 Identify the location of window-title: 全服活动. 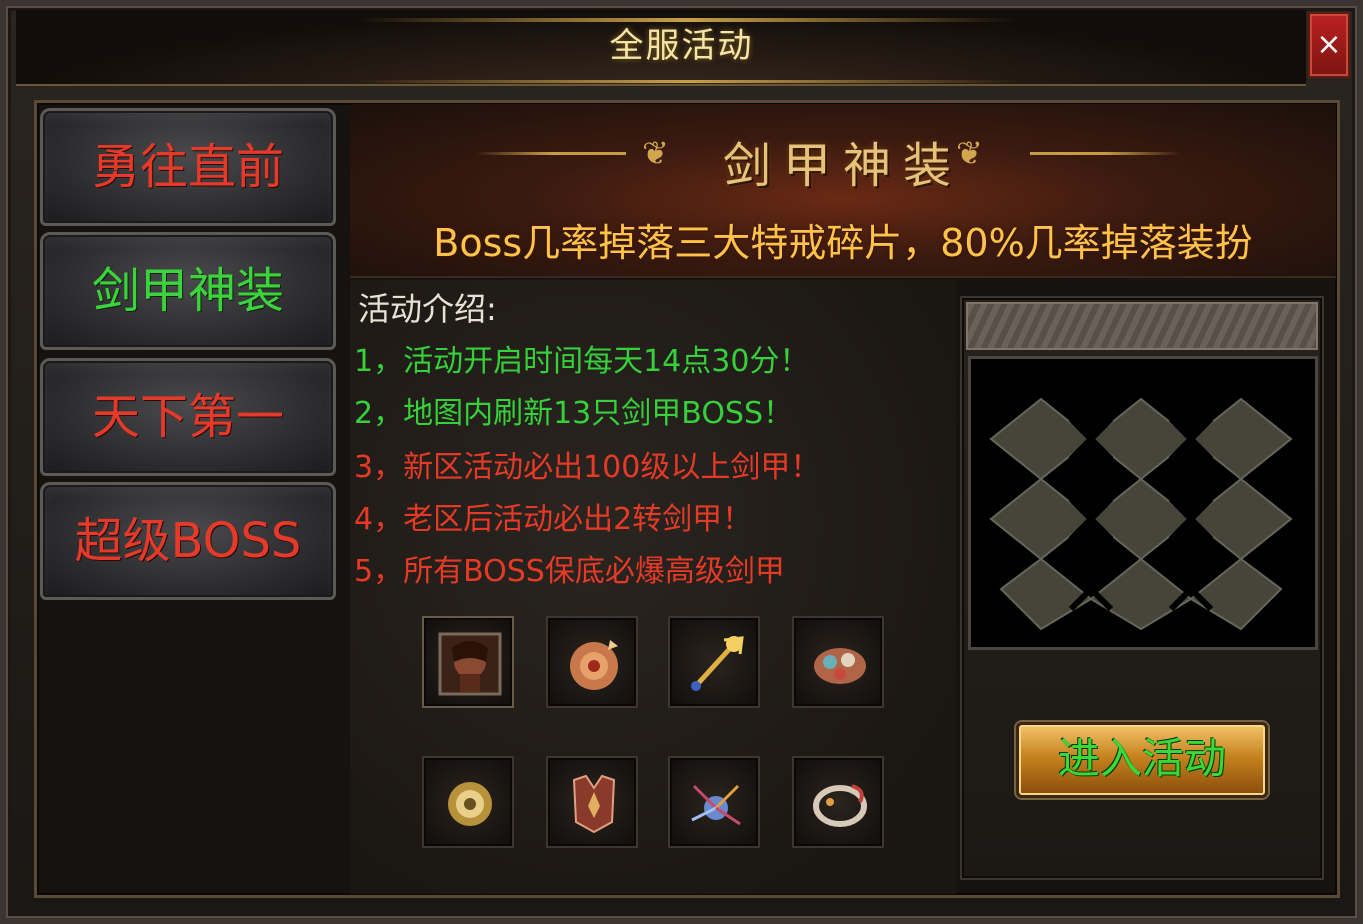
(681, 46).